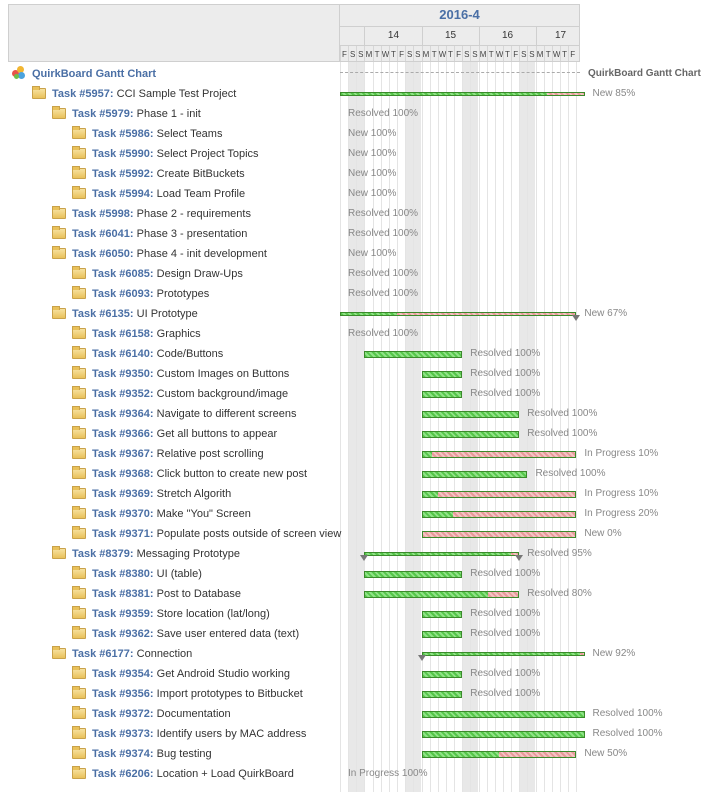 This screenshot has height=792, width=722. I want to click on task-id-link: Task #6140:, so click(123, 354).